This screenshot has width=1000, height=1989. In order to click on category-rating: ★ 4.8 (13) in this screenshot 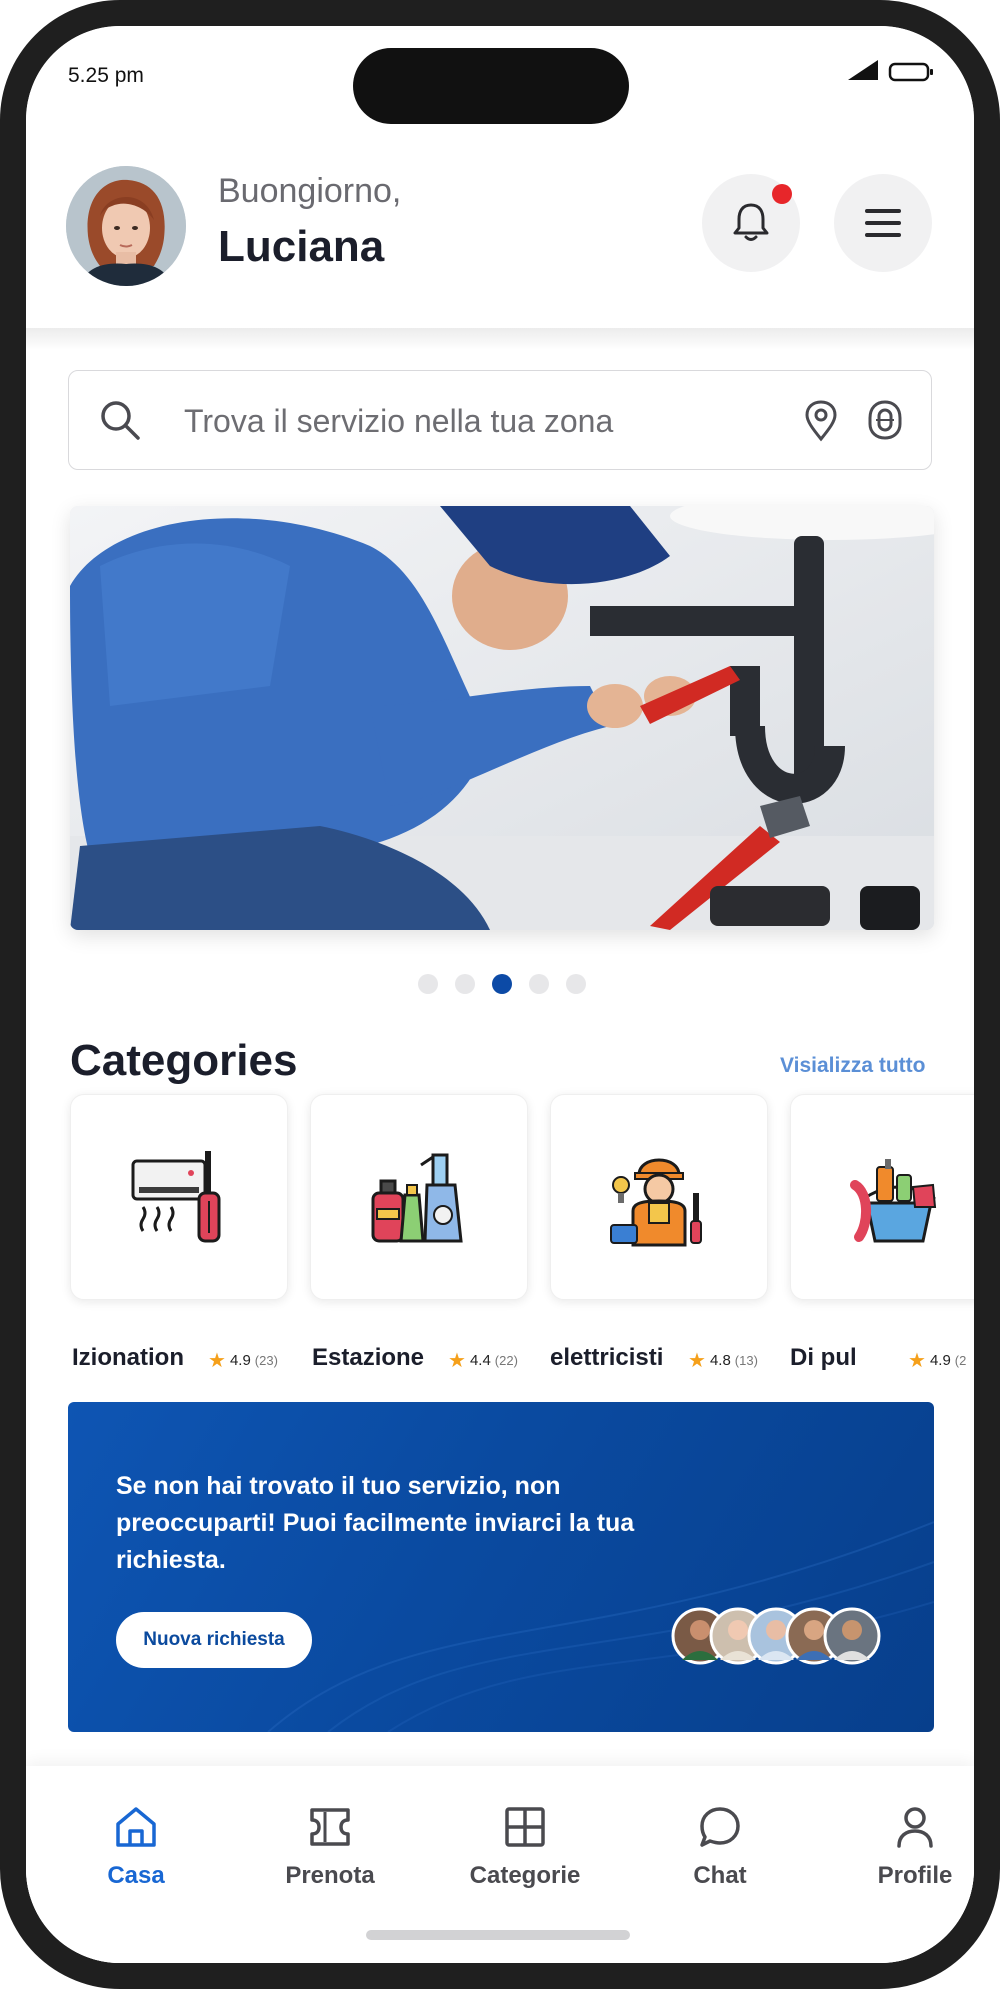, I will do `click(723, 1360)`.